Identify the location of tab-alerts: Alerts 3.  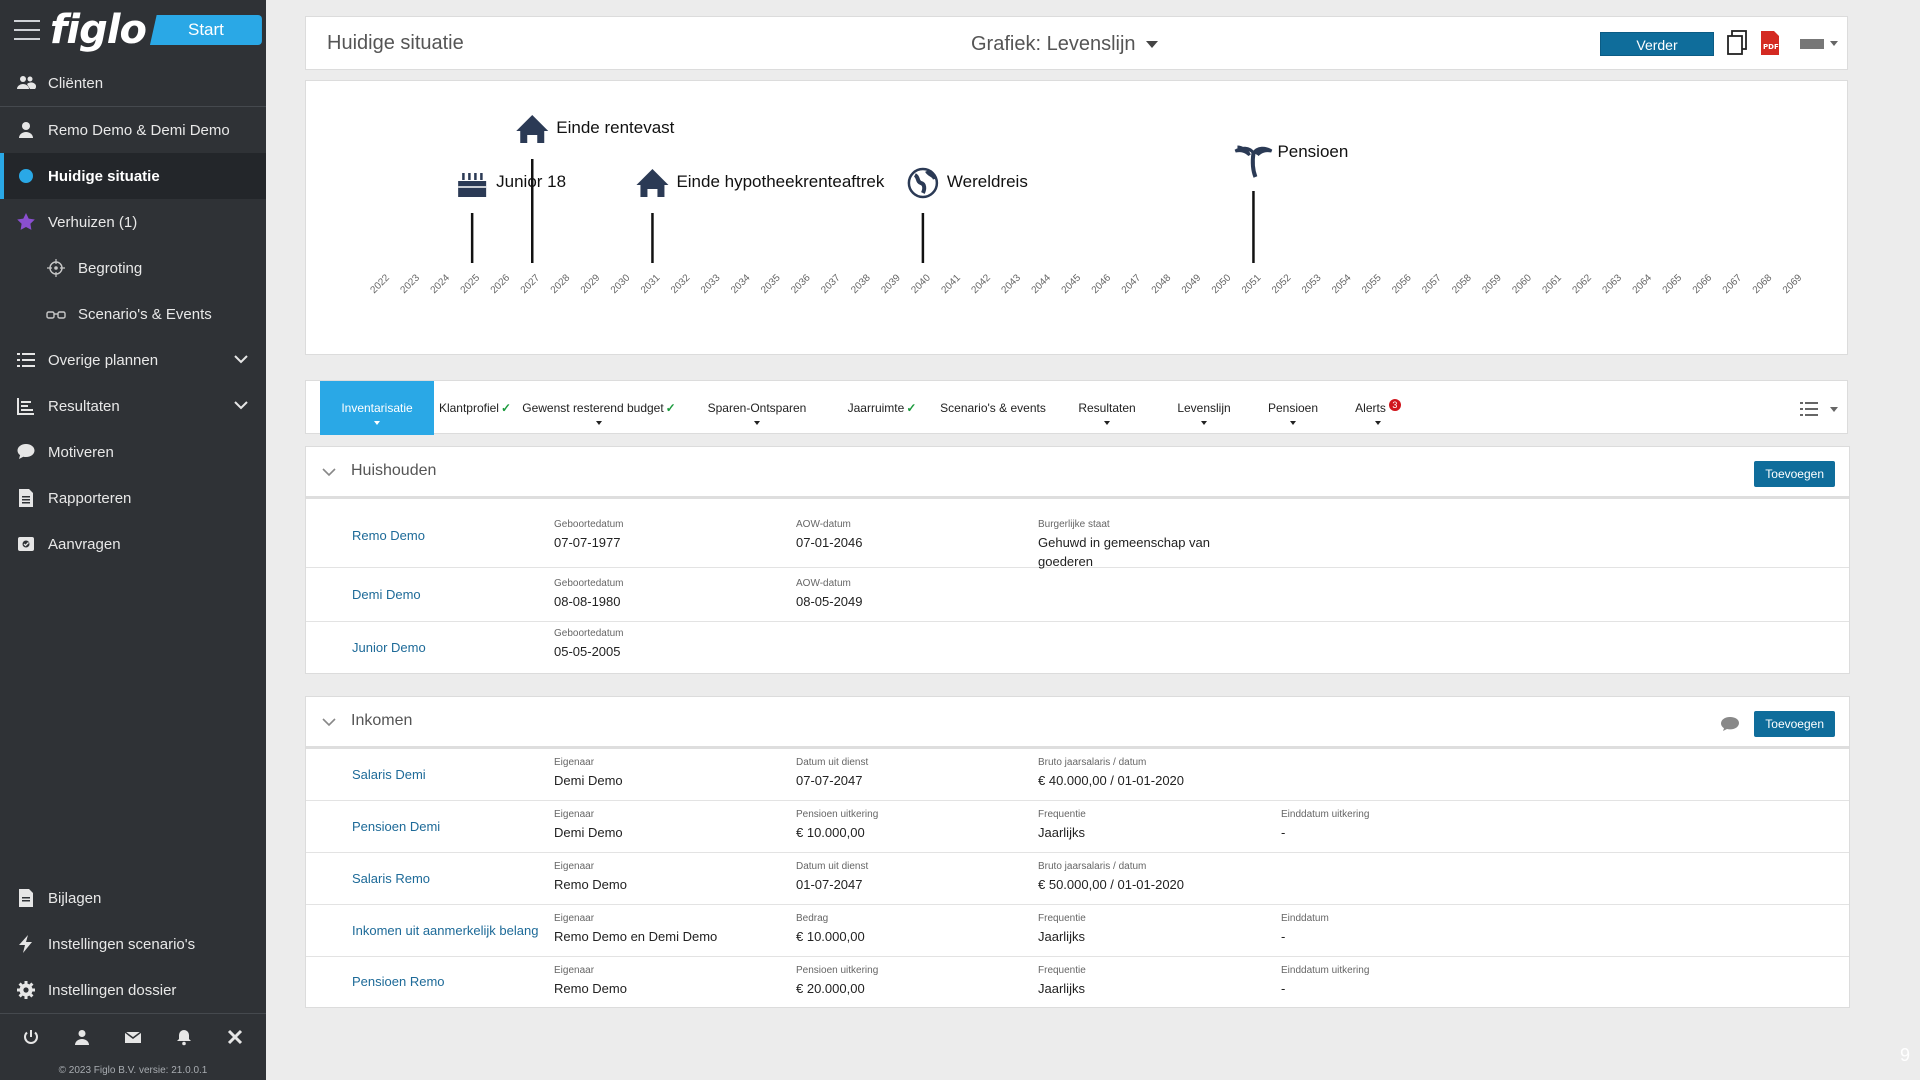
(1378, 408).